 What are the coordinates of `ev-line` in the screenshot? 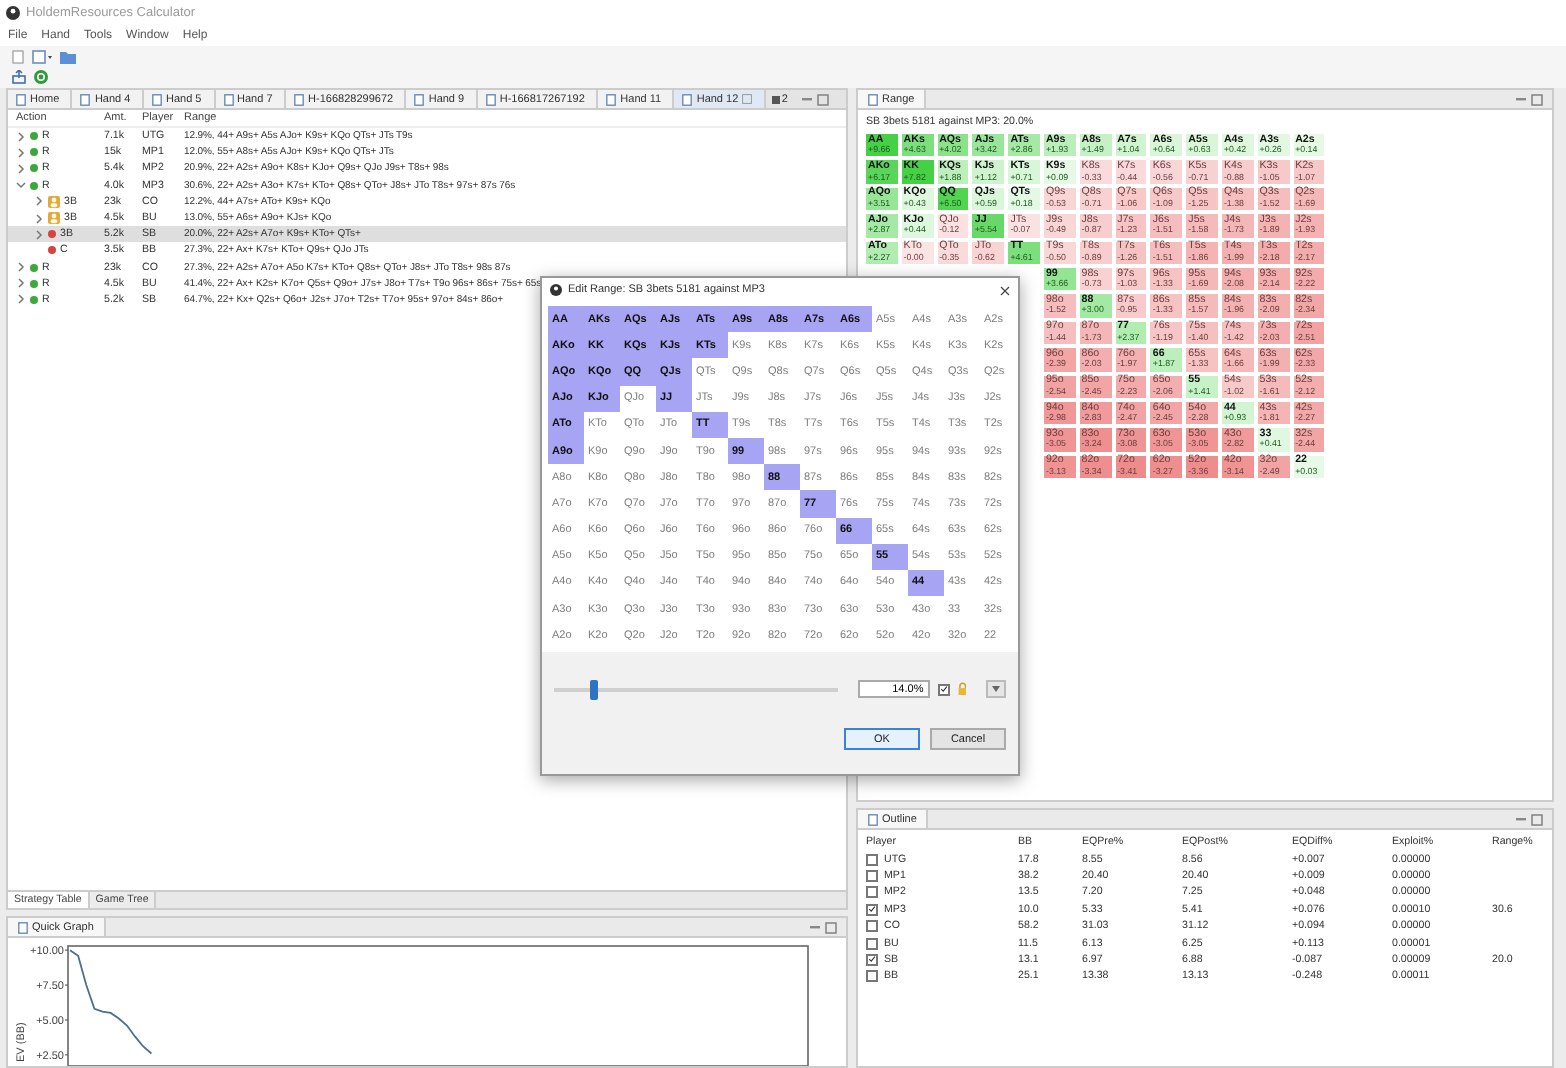 It's located at (111, 1002).